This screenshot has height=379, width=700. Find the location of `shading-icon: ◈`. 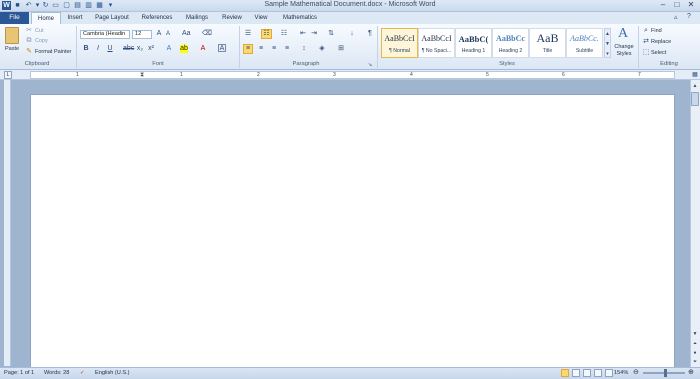

shading-icon: ◈ is located at coordinates (322, 49).